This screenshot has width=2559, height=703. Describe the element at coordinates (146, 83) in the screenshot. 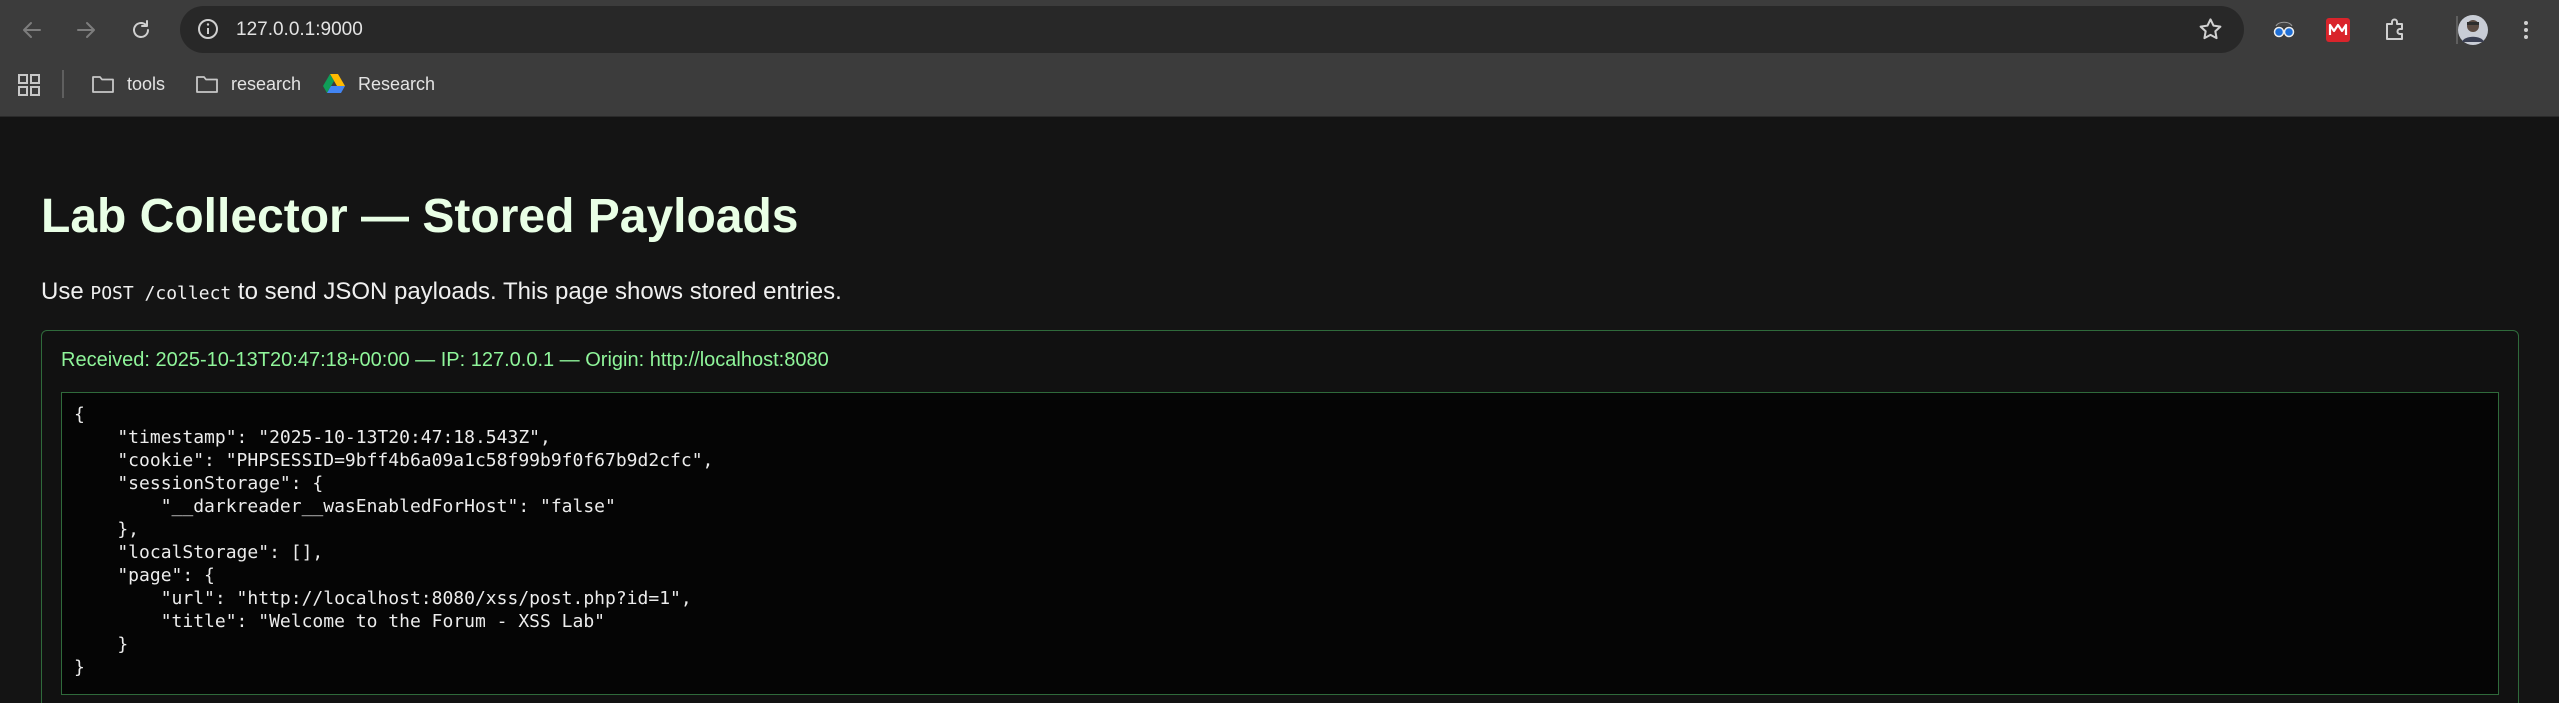

I see `bookmark-label: tools` at that location.